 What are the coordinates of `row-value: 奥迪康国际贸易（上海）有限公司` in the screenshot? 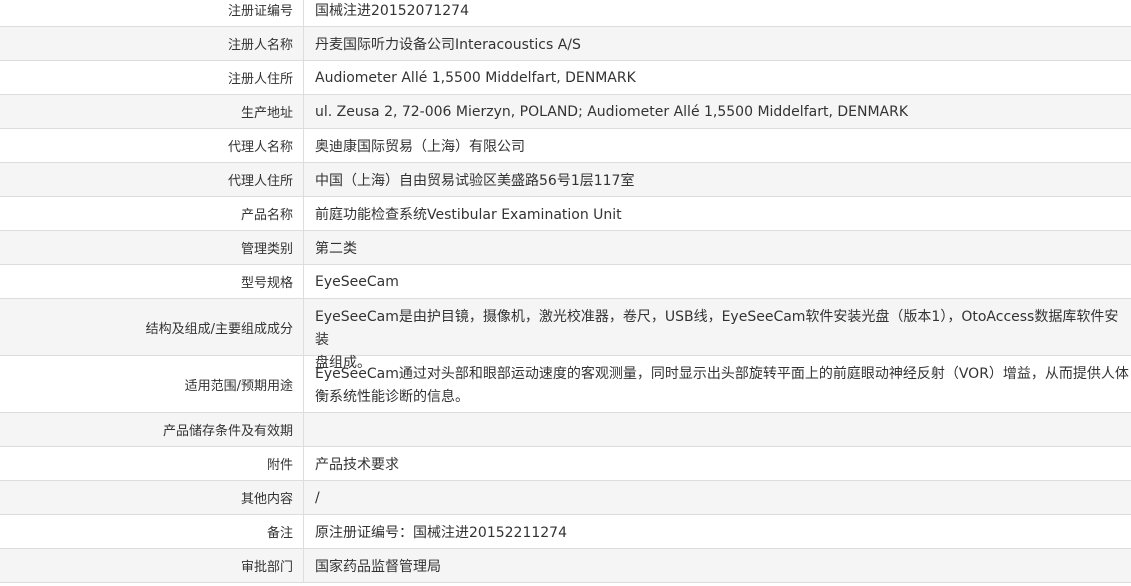 It's located at (420, 146).